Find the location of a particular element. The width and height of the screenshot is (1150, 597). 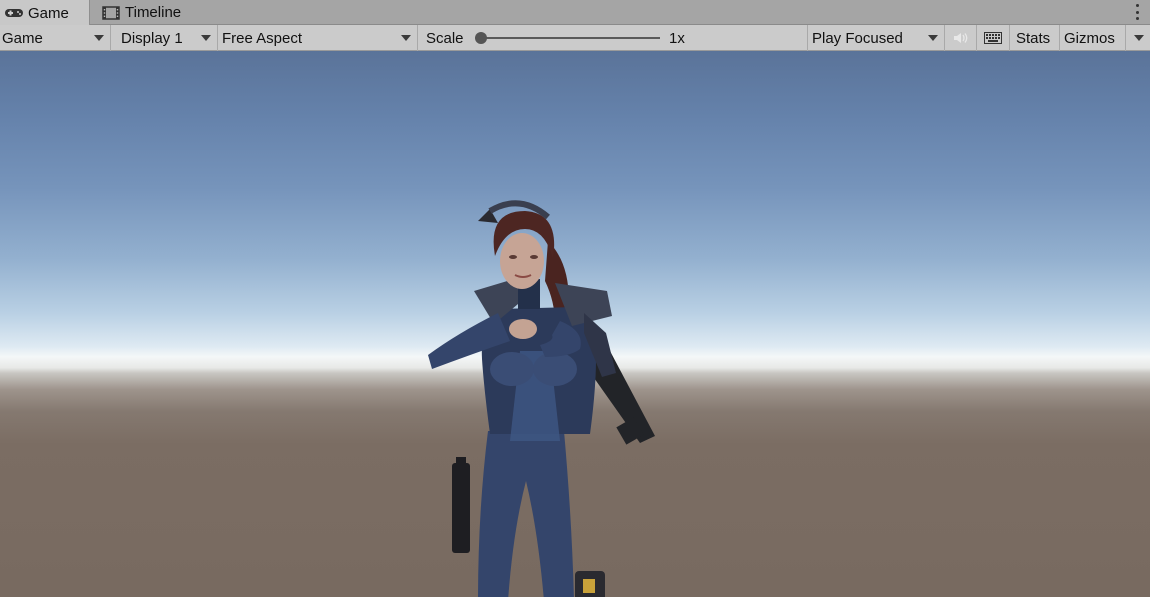

keyboard-shortcuts-button is located at coordinates (993, 38).